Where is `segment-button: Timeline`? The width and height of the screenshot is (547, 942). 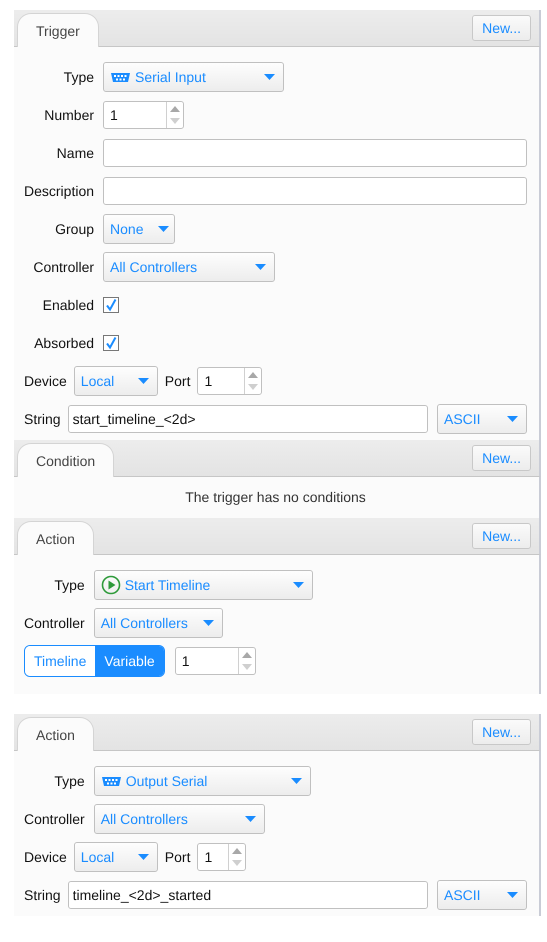 segment-button: Timeline is located at coordinates (60, 661).